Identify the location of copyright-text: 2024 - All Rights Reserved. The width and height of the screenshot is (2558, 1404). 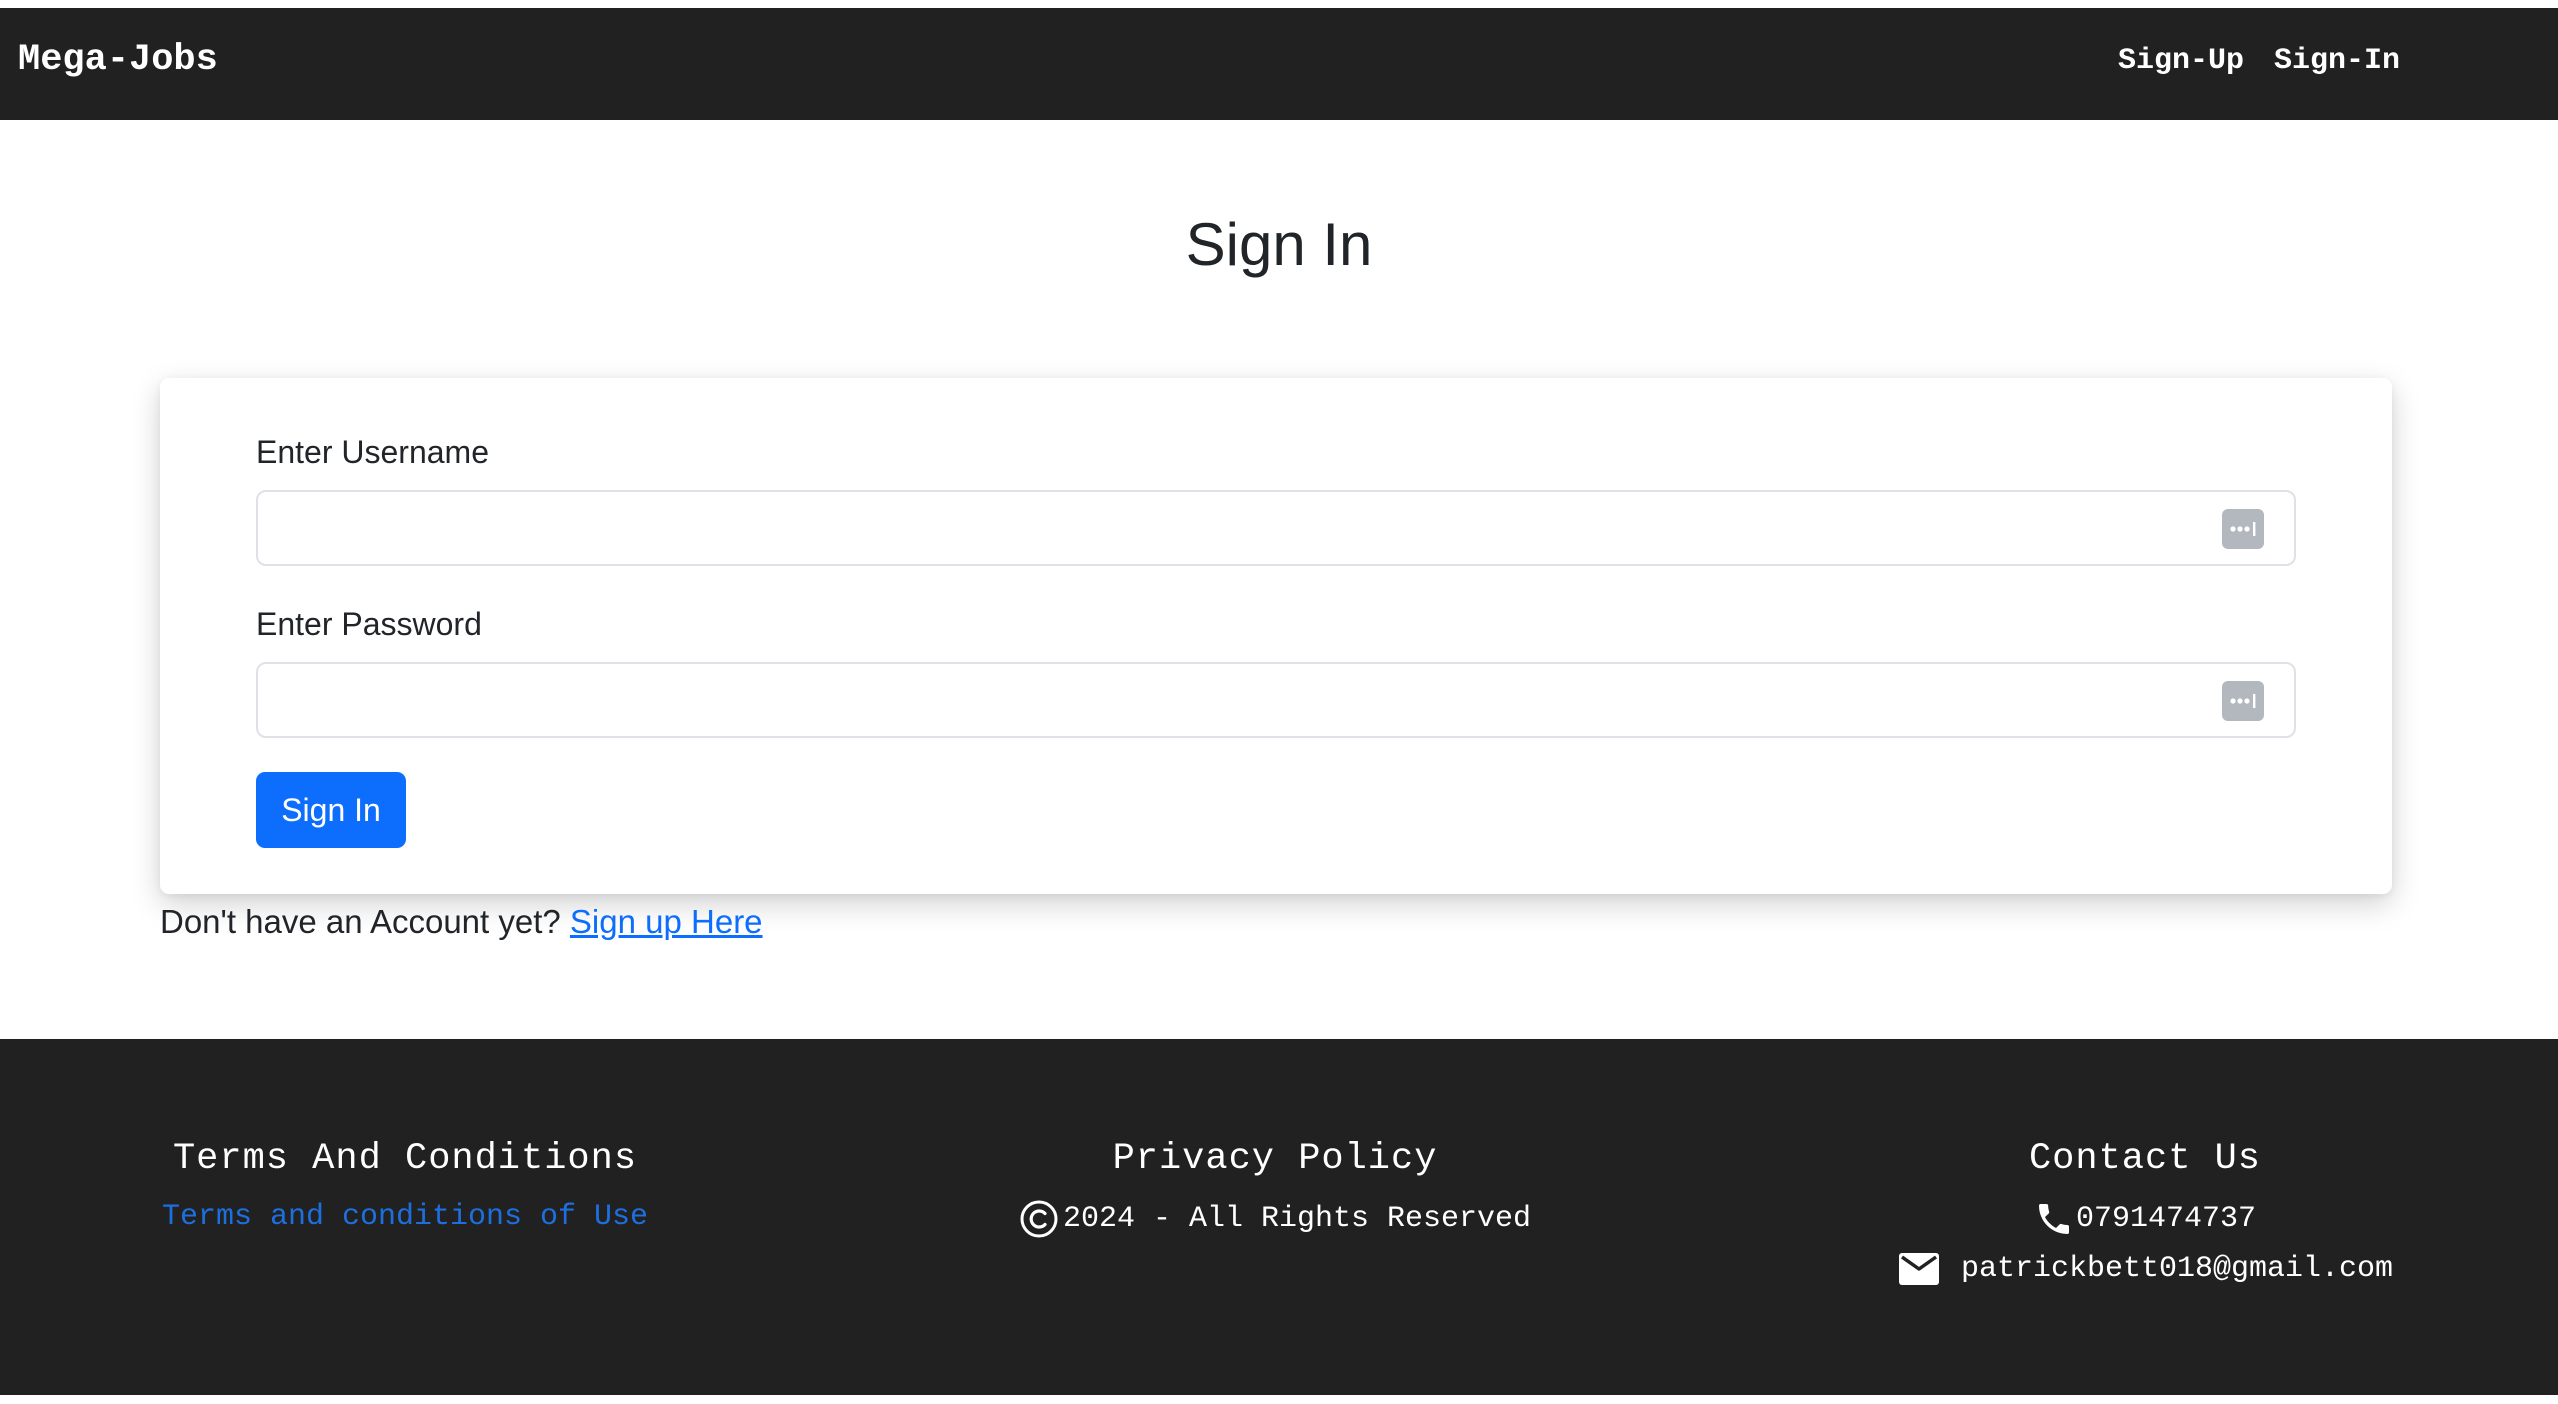
(1297, 1219).